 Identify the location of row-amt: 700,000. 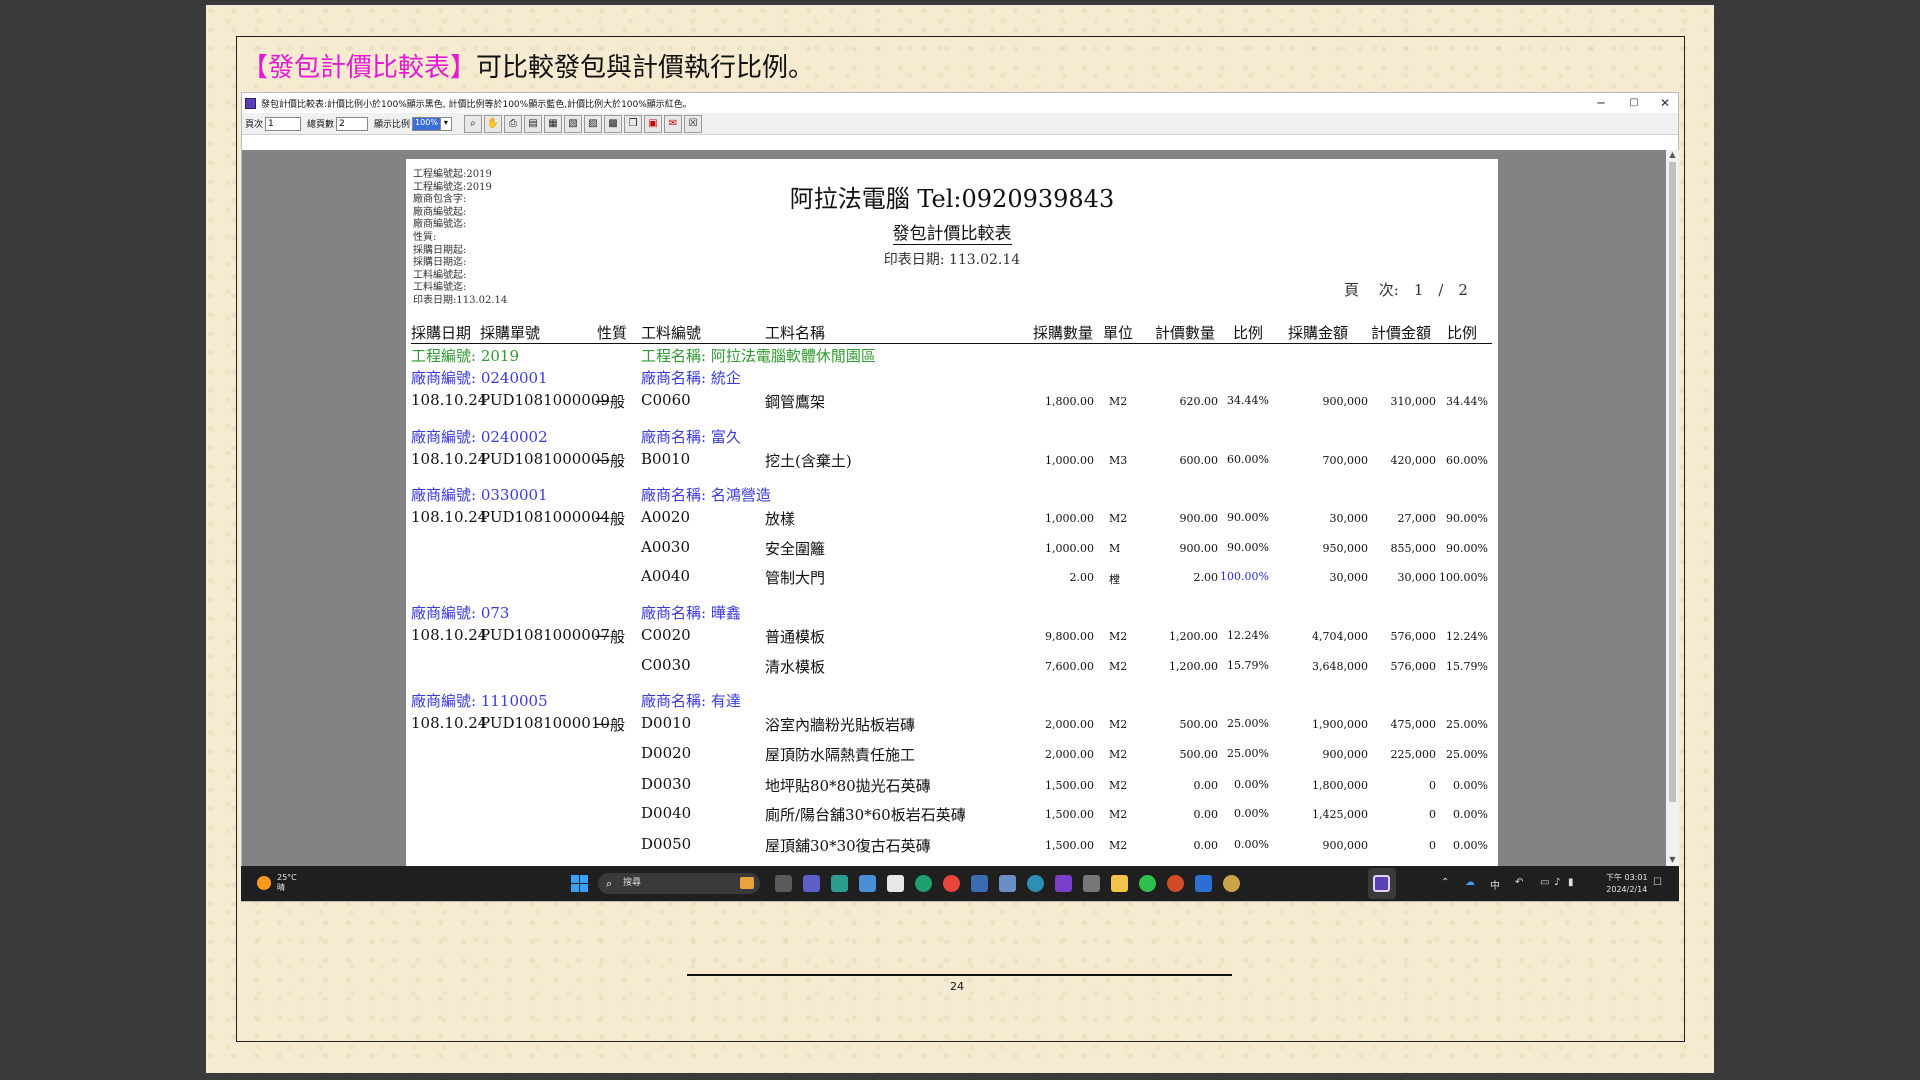
(1345, 460).